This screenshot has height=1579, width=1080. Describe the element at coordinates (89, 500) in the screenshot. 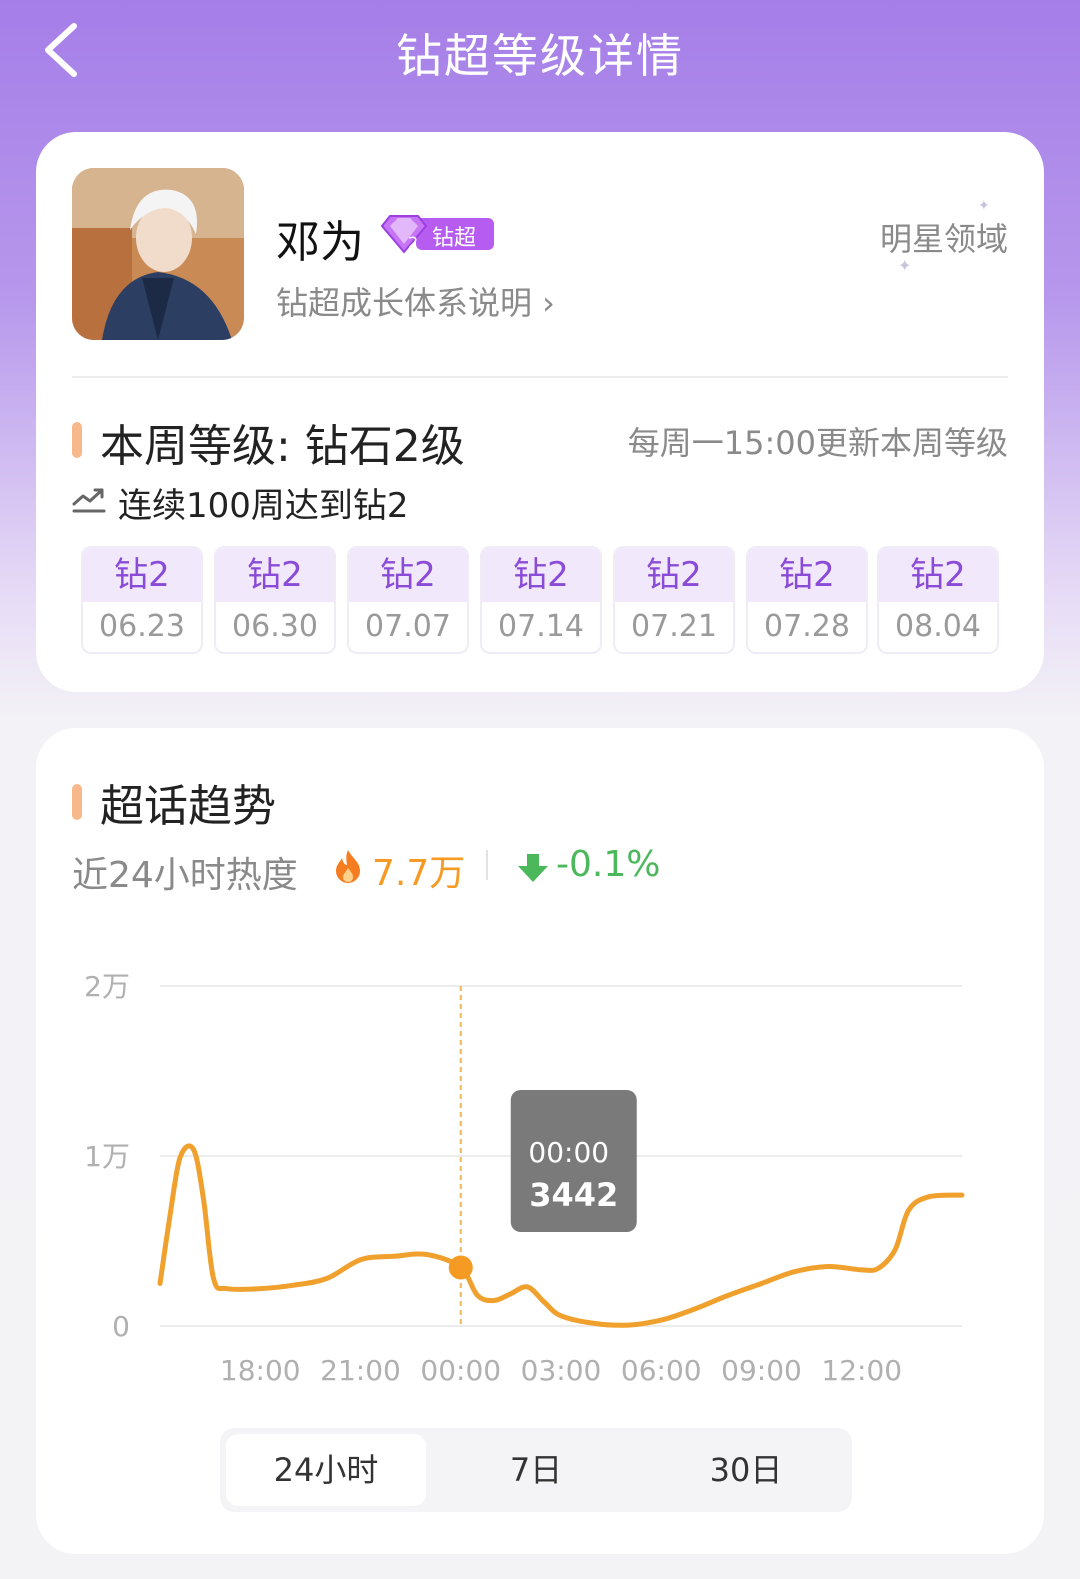

I see `trend-up-icon` at that location.